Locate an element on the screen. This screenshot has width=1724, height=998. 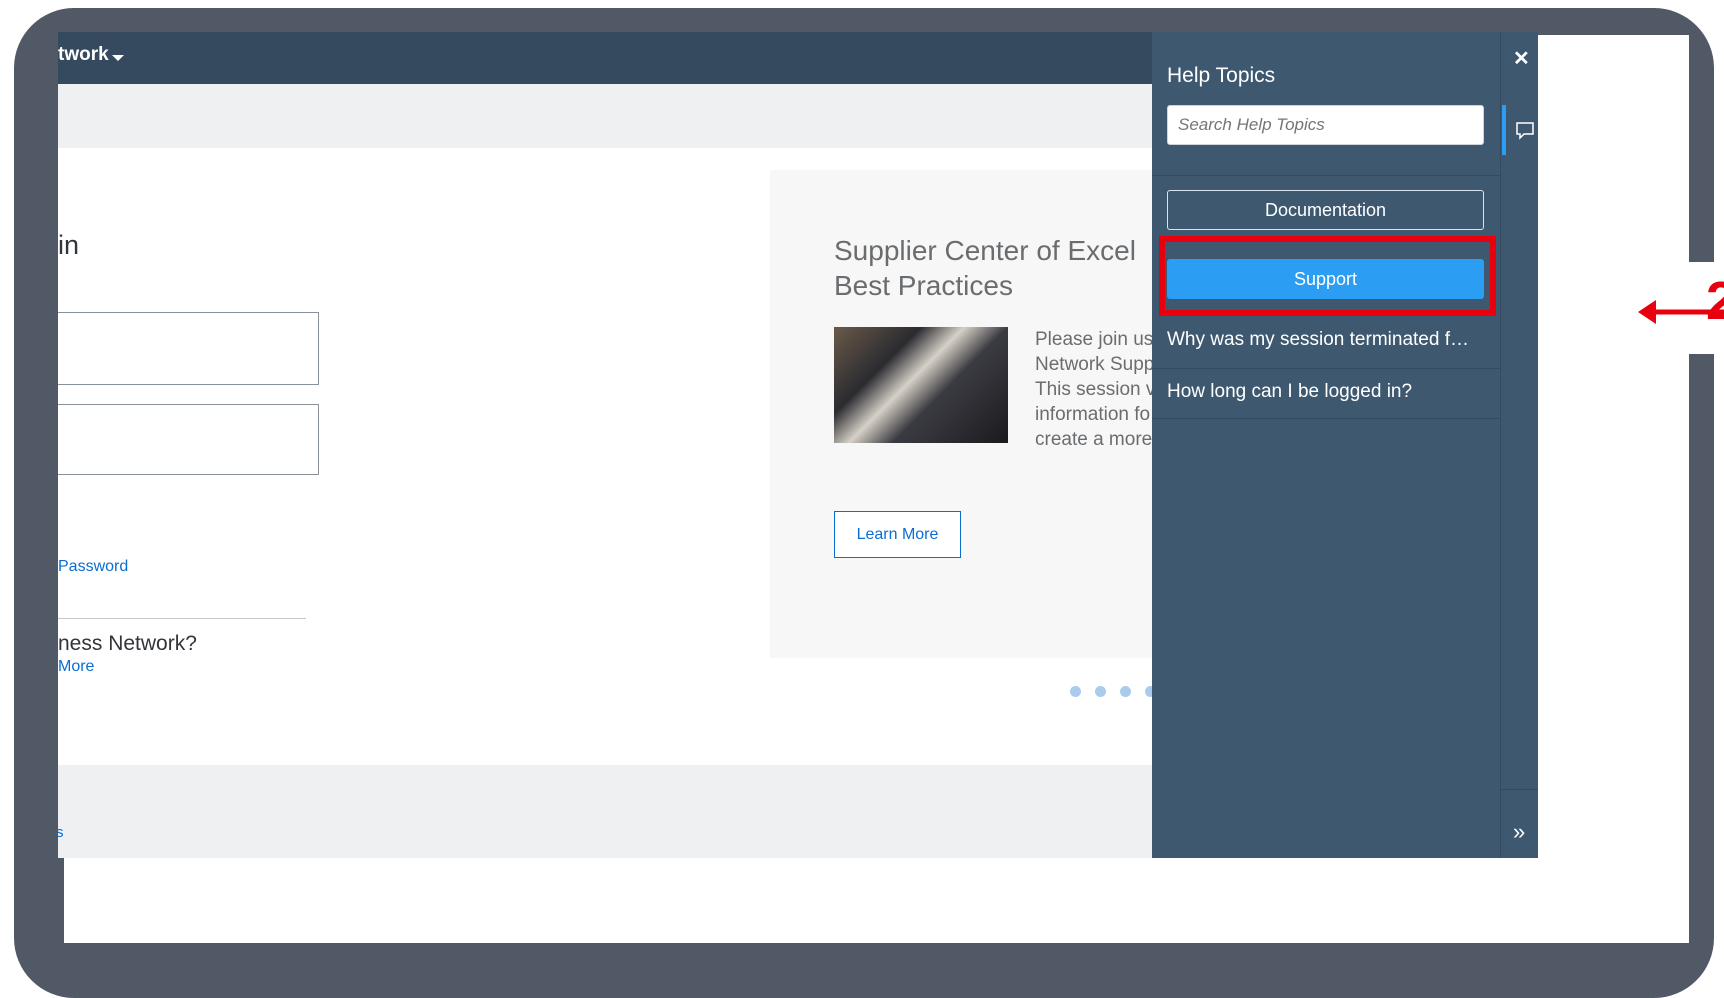
password-field is located at coordinates (188, 439).